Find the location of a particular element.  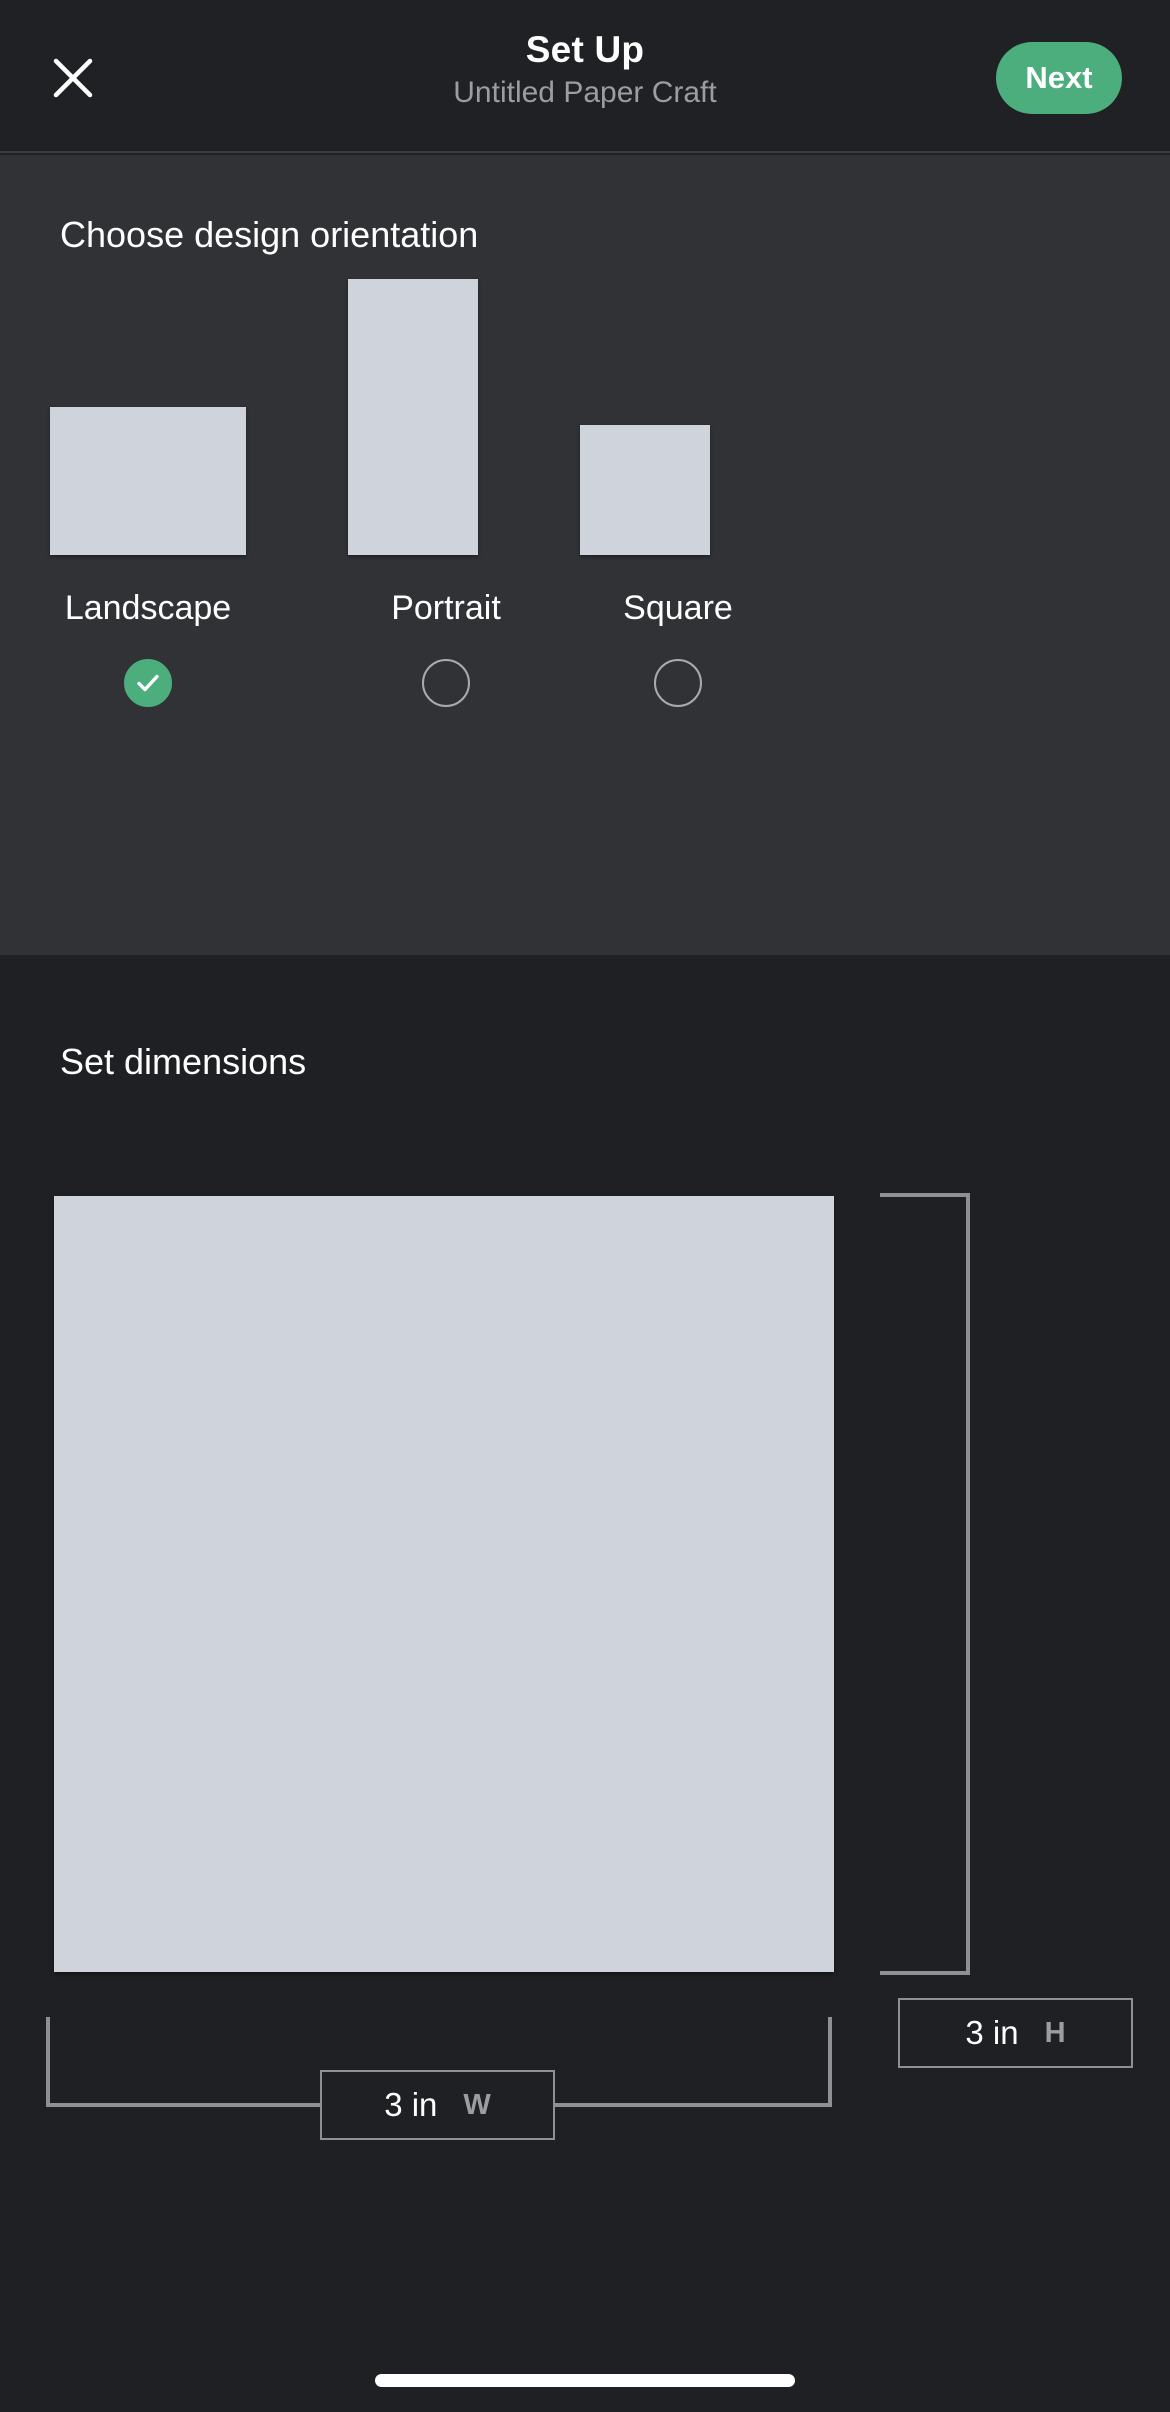

orientation-label-portrait: Portrait is located at coordinates (446, 608).